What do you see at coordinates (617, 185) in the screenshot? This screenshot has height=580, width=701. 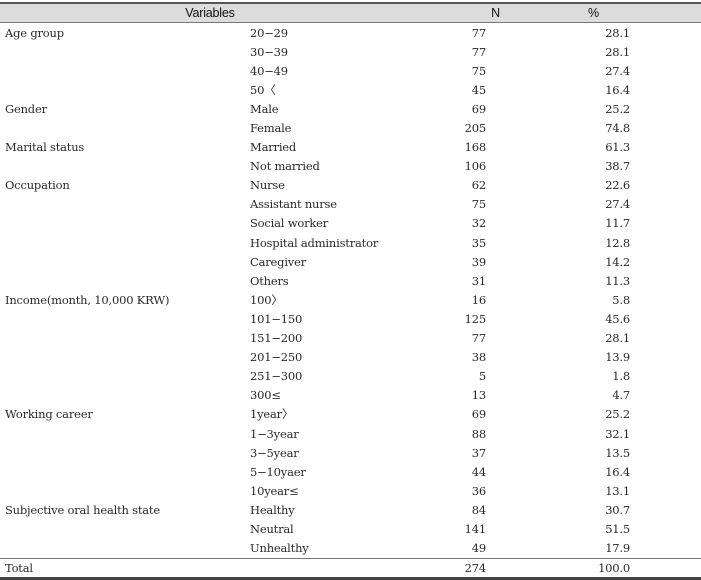 I see `percent-value: 22.6` at bounding box center [617, 185].